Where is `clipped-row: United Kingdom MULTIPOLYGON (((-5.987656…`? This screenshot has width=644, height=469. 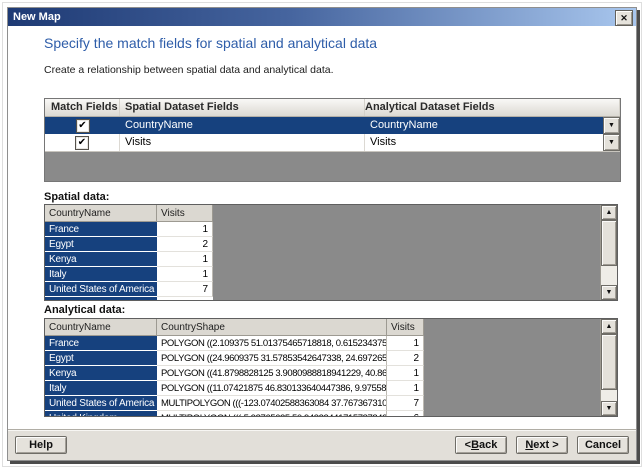
clipped-row: United Kingdom MULTIPOLYGON (((-5.987656… is located at coordinates (331, 413).